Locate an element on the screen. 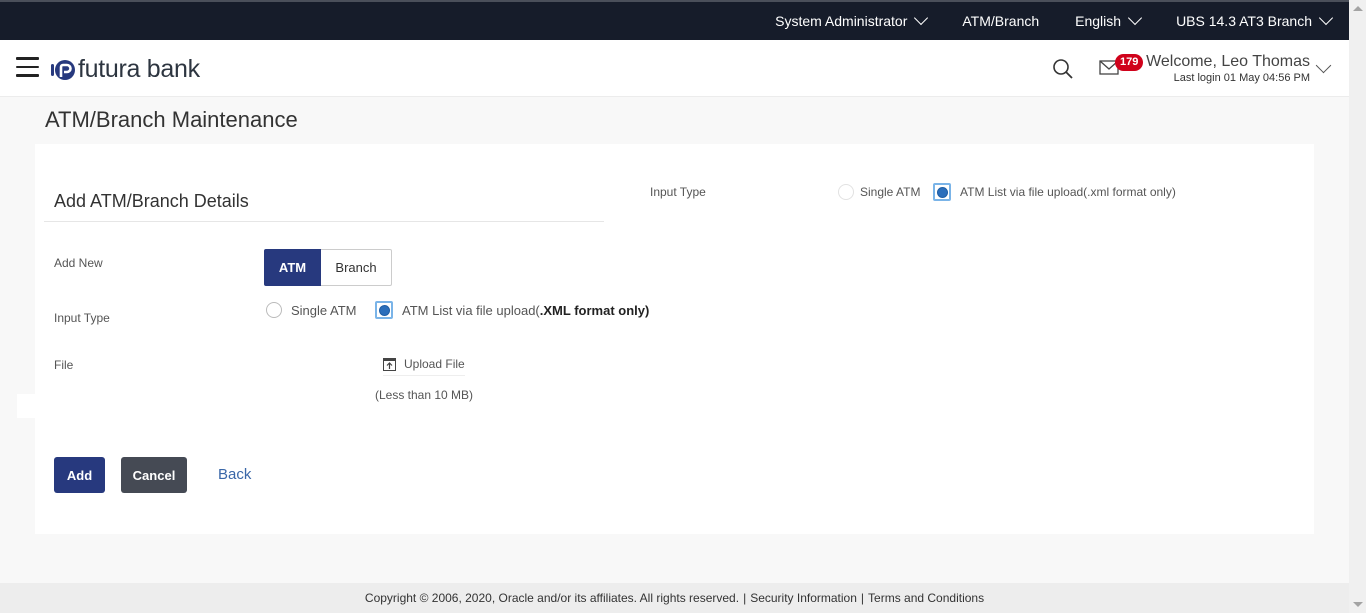 This screenshot has height=613, width=1366. divider is located at coordinates (324, 221).